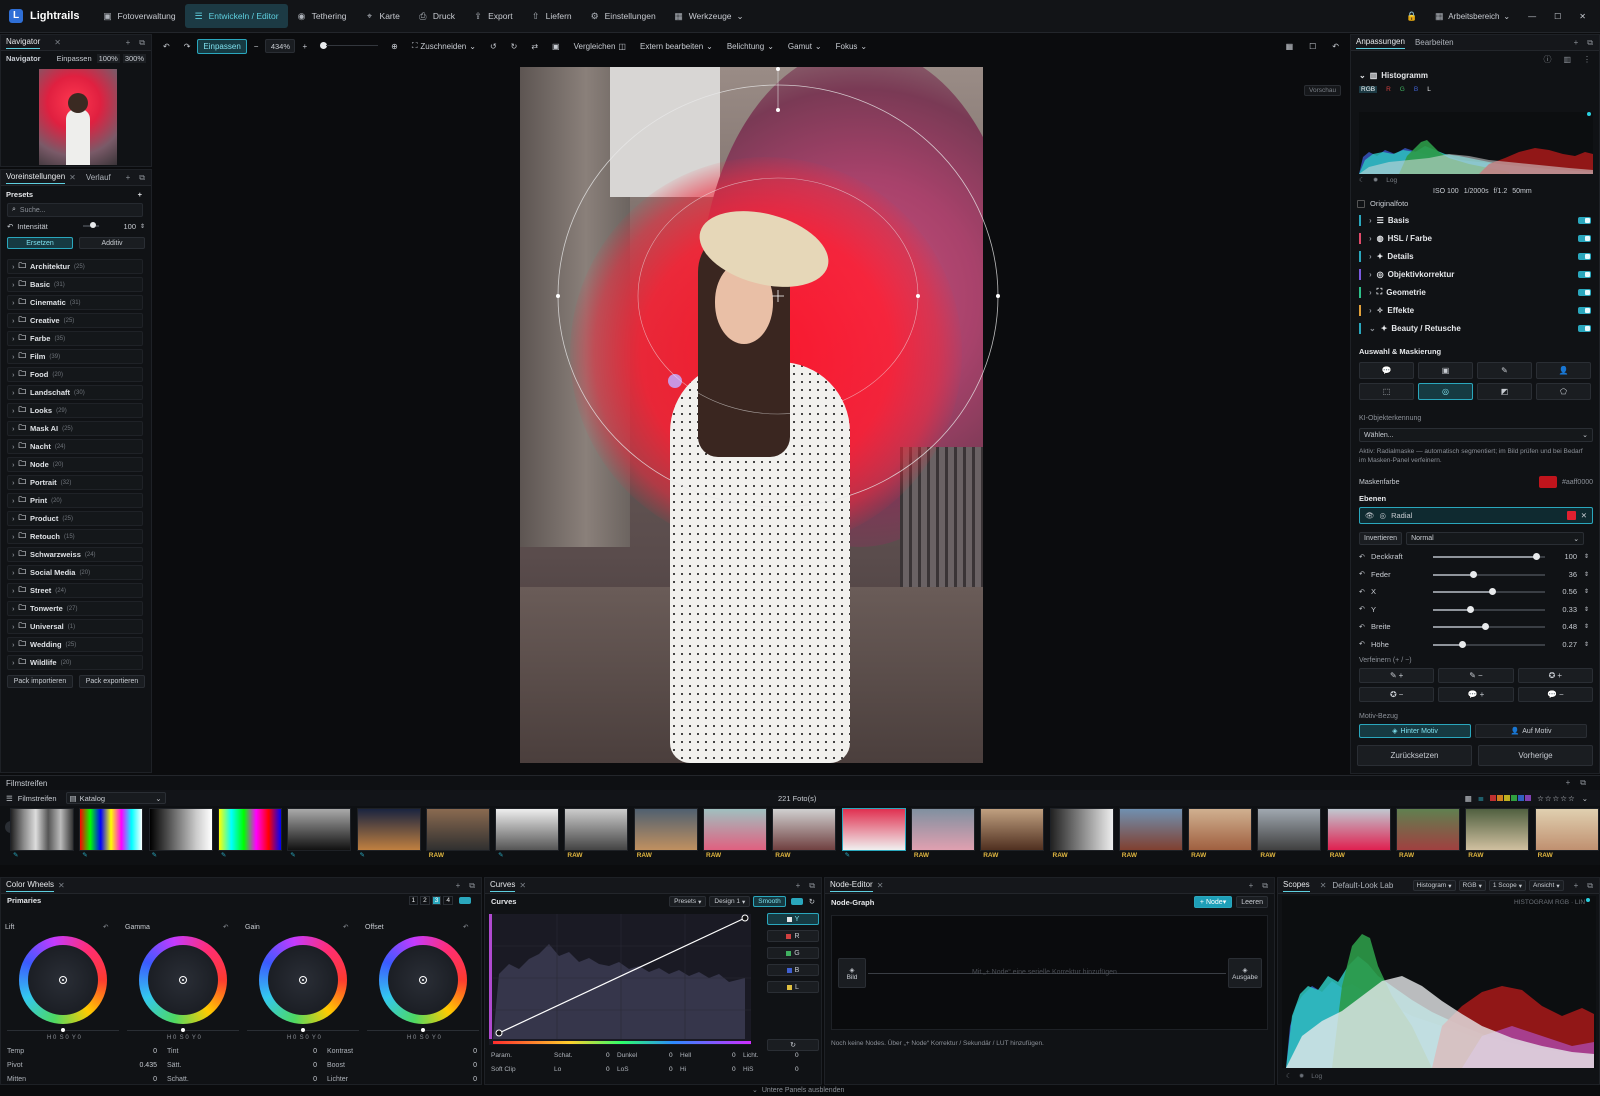 The width and height of the screenshot is (1600, 1096). Describe the element at coordinates (1563, 391) in the screenshot. I see `polygon-tool-button: ⬠` at that location.